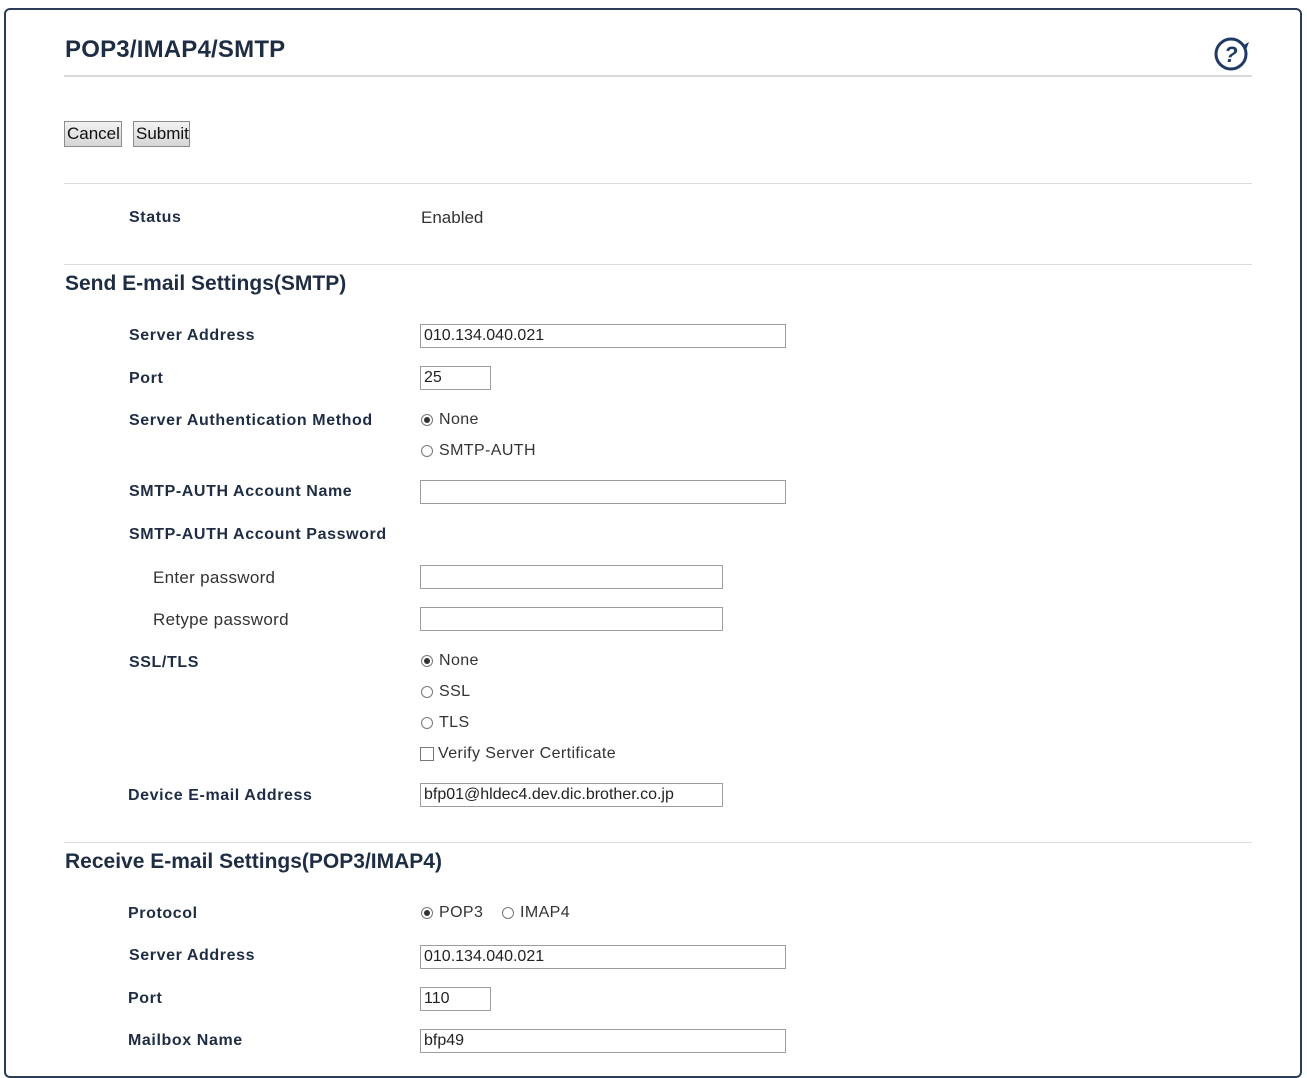 The image size is (1307, 1078). Describe the element at coordinates (658, 264) in the screenshot. I see `status-divider` at that location.